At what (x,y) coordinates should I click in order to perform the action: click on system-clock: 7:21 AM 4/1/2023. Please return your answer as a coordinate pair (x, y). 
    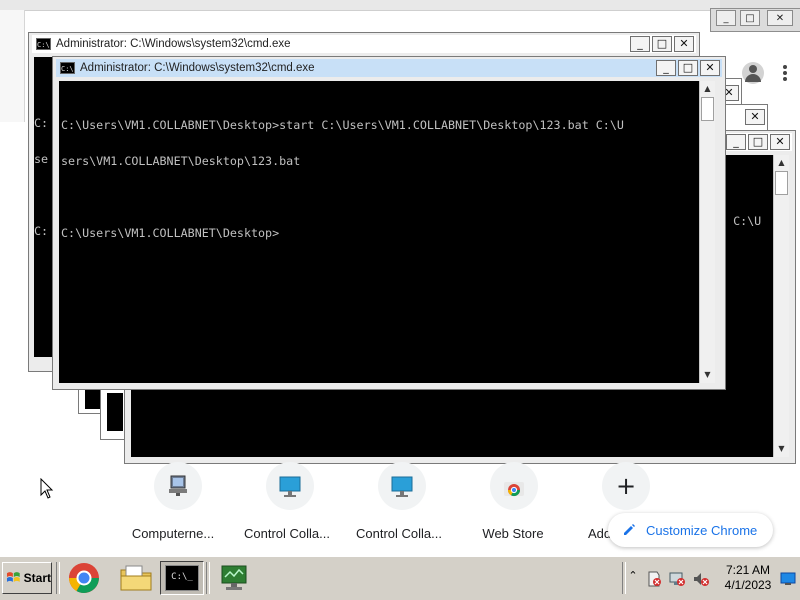
    Looking at the image, I should click on (748, 578).